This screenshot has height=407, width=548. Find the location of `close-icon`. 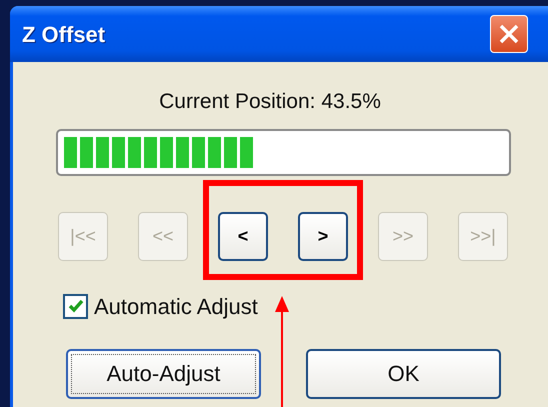

close-icon is located at coordinates (509, 34).